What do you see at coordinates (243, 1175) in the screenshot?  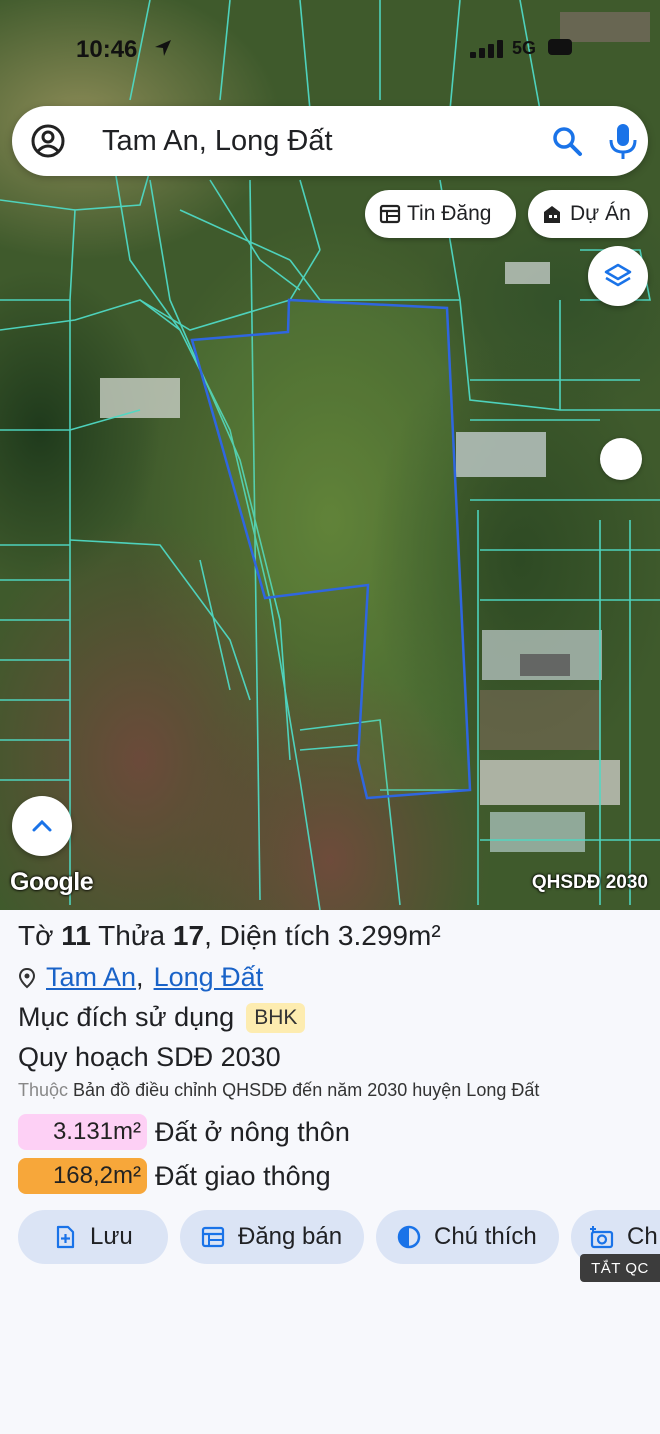 I see `zone-label: Đất giao thông` at bounding box center [243, 1175].